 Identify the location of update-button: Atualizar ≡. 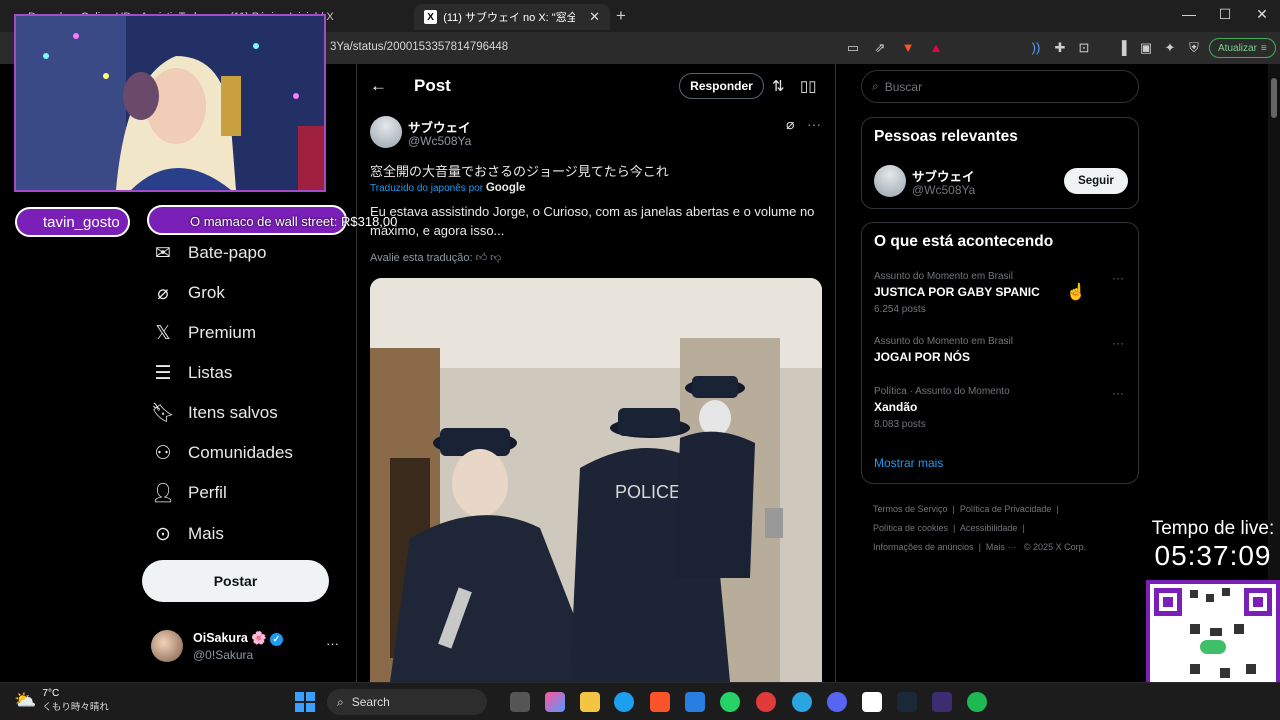
(1242, 48).